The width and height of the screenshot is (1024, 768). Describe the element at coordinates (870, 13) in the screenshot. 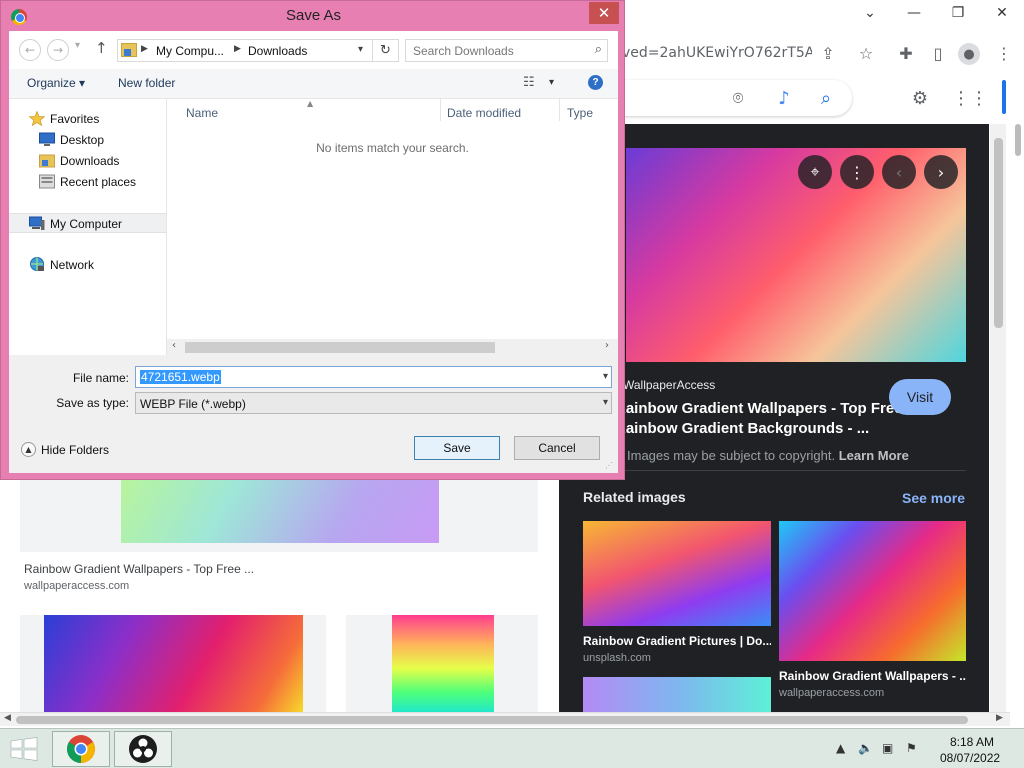

I see `tab-search-icon: ⌄` at that location.